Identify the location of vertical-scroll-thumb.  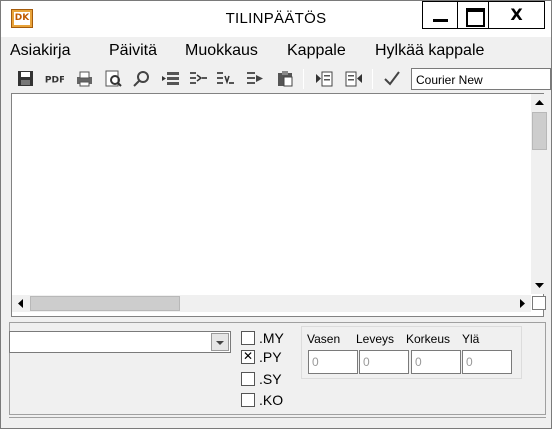
(539, 131).